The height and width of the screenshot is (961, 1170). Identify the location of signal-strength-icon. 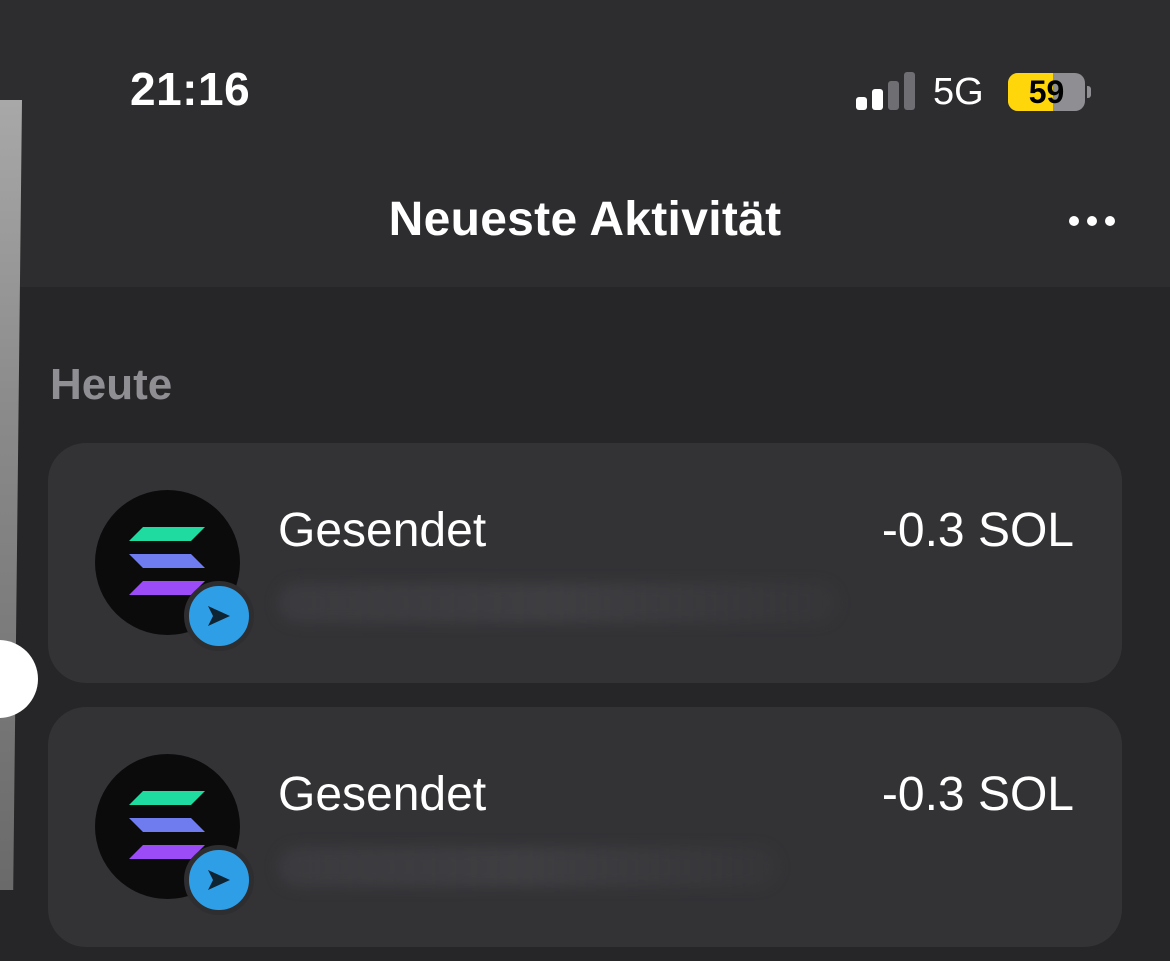
(886, 91).